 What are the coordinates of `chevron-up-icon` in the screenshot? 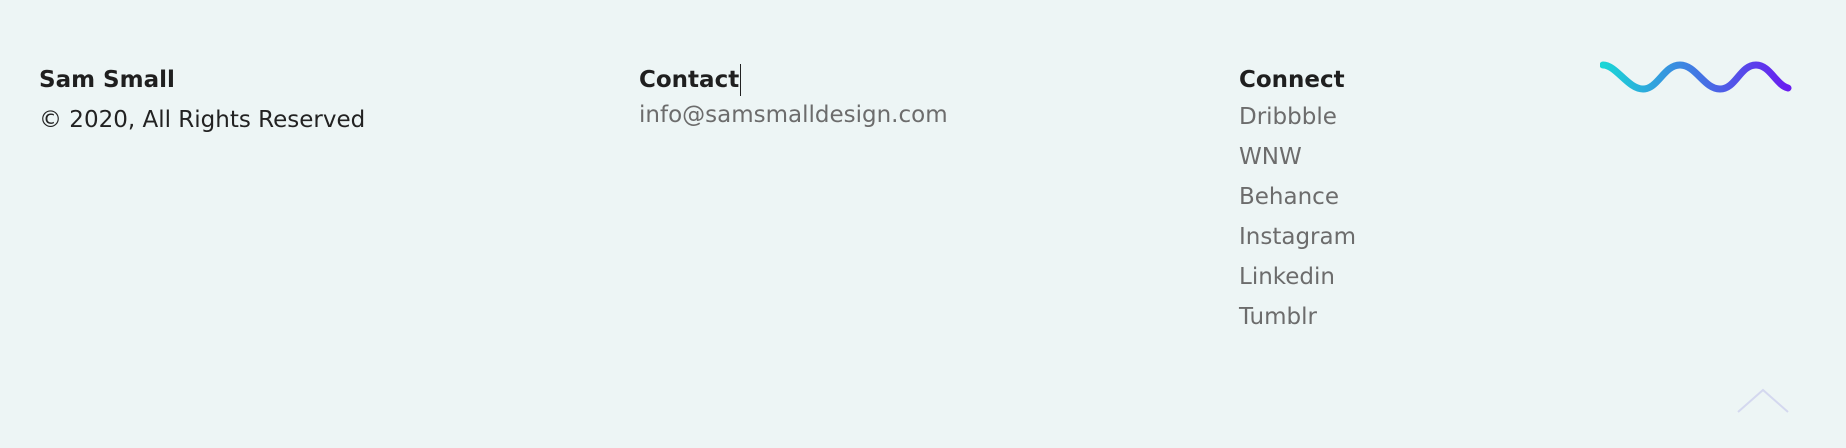 It's located at (1763, 400).